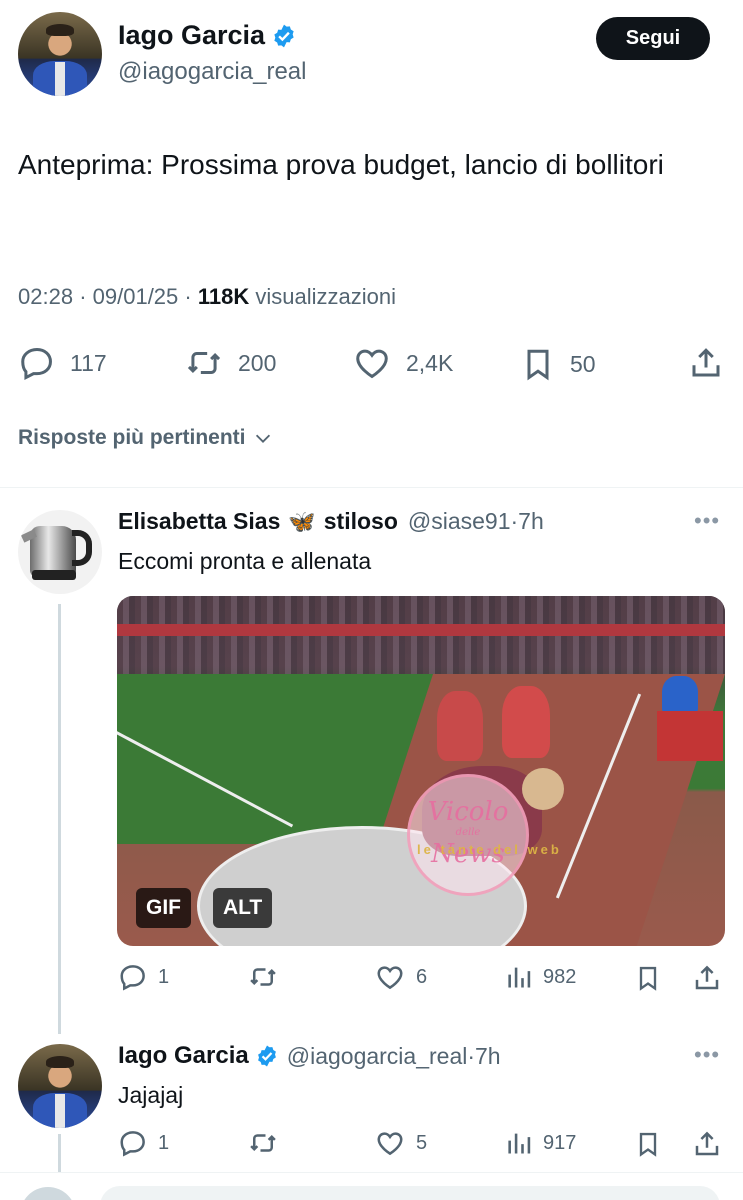  Describe the element at coordinates (151, 1095) in the screenshot. I see `reply-text: Jajajaj` at that location.